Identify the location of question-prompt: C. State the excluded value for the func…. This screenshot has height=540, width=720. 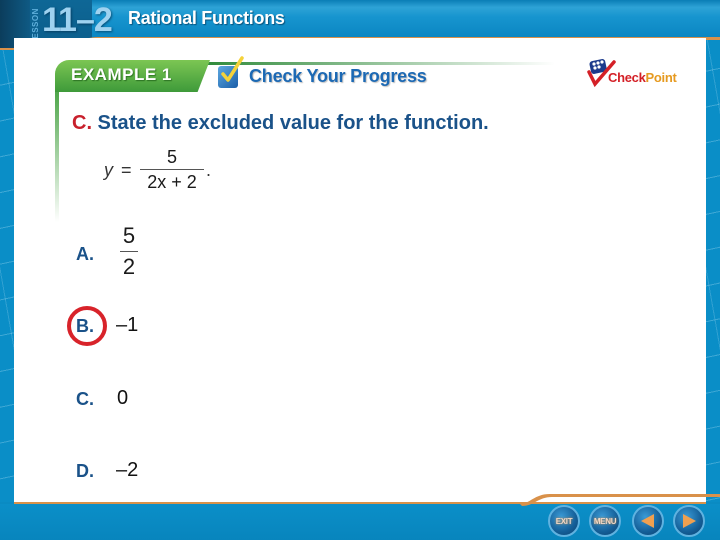
(280, 123).